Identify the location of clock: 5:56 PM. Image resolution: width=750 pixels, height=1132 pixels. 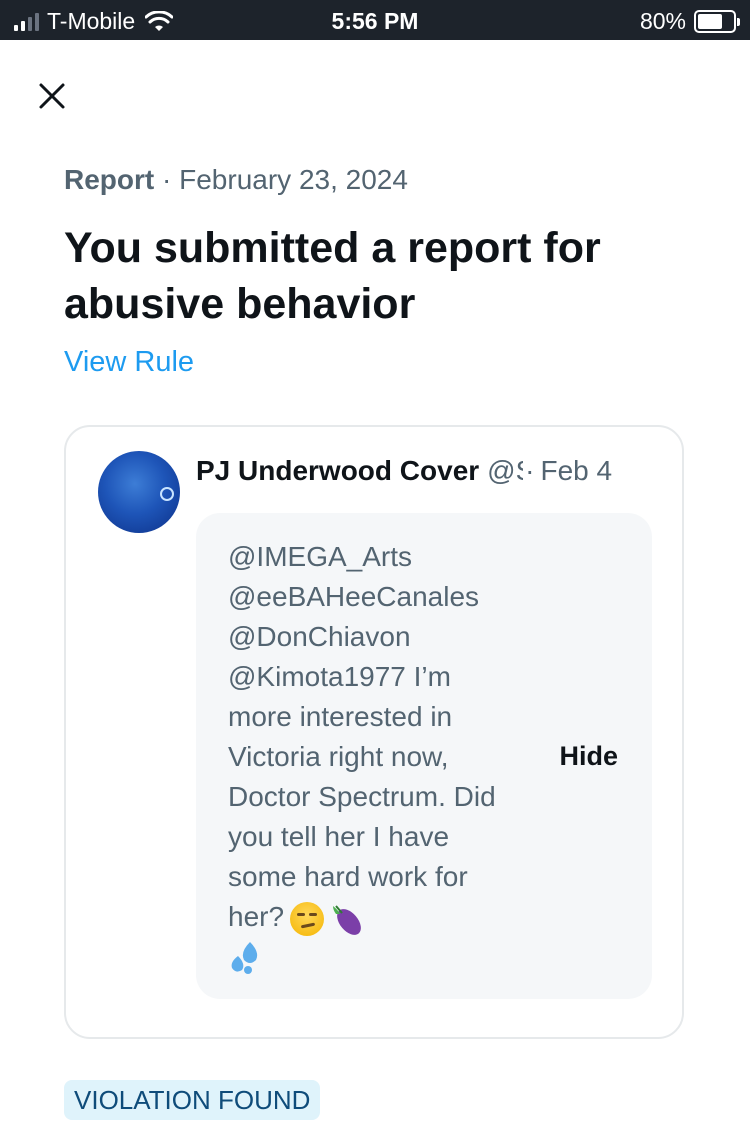
(375, 21).